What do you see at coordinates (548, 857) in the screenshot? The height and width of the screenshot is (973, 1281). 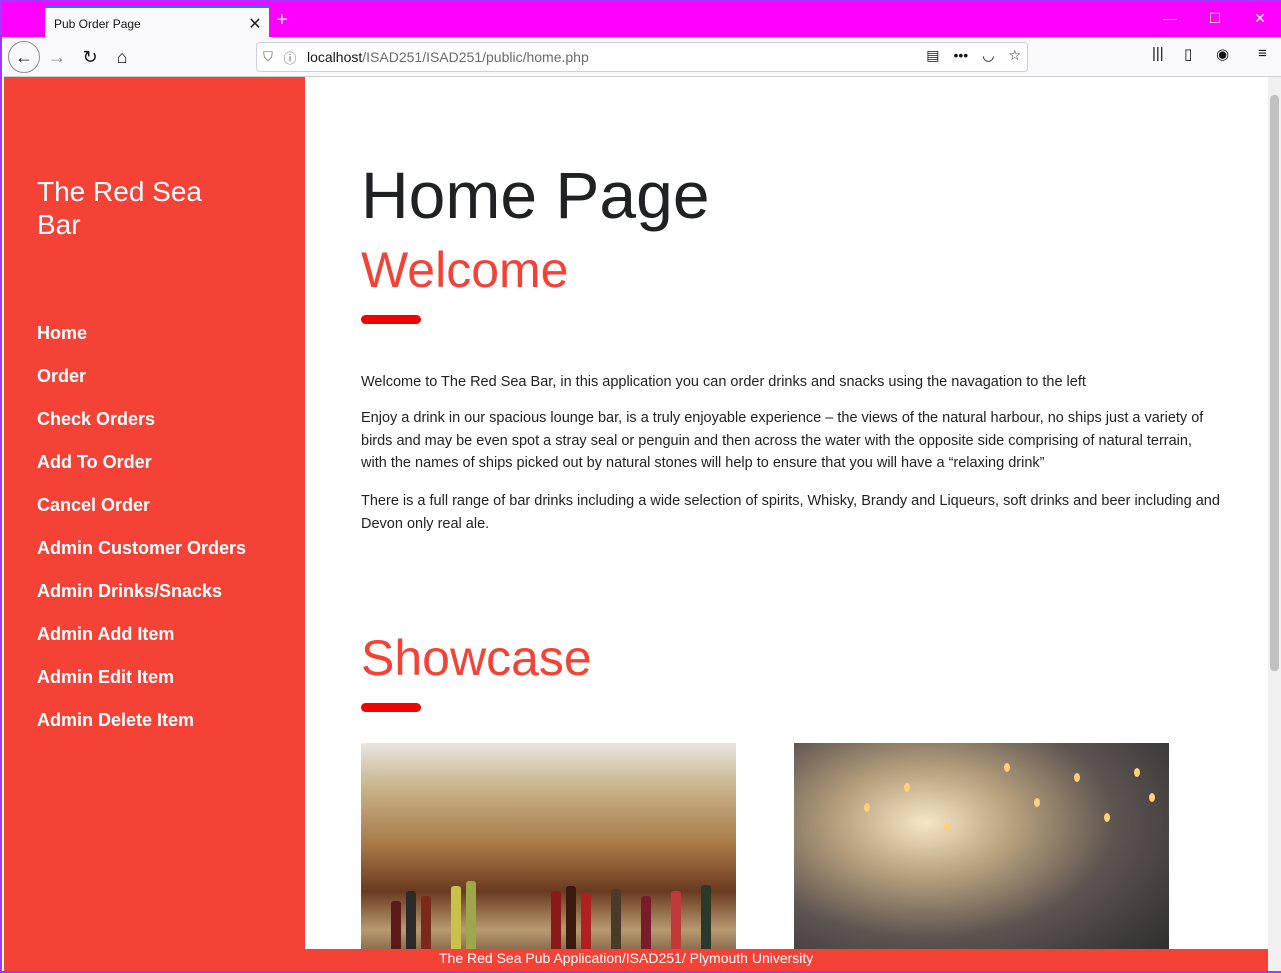 I see `showcase-image-bar-counter` at bounding box center [548, 857].